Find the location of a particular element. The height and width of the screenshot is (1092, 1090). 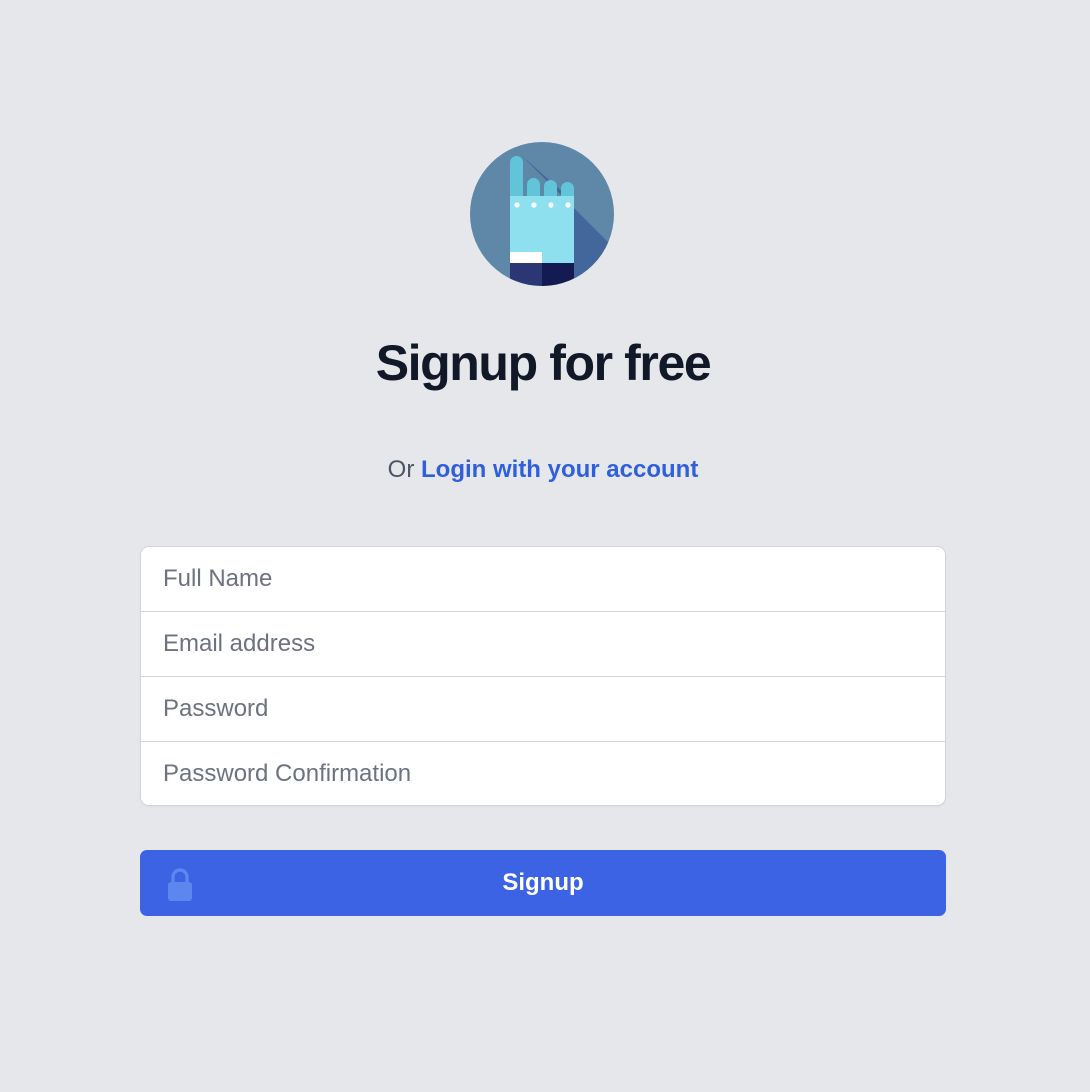

signup-button-label: Signup is located at coordinates (543, 882).